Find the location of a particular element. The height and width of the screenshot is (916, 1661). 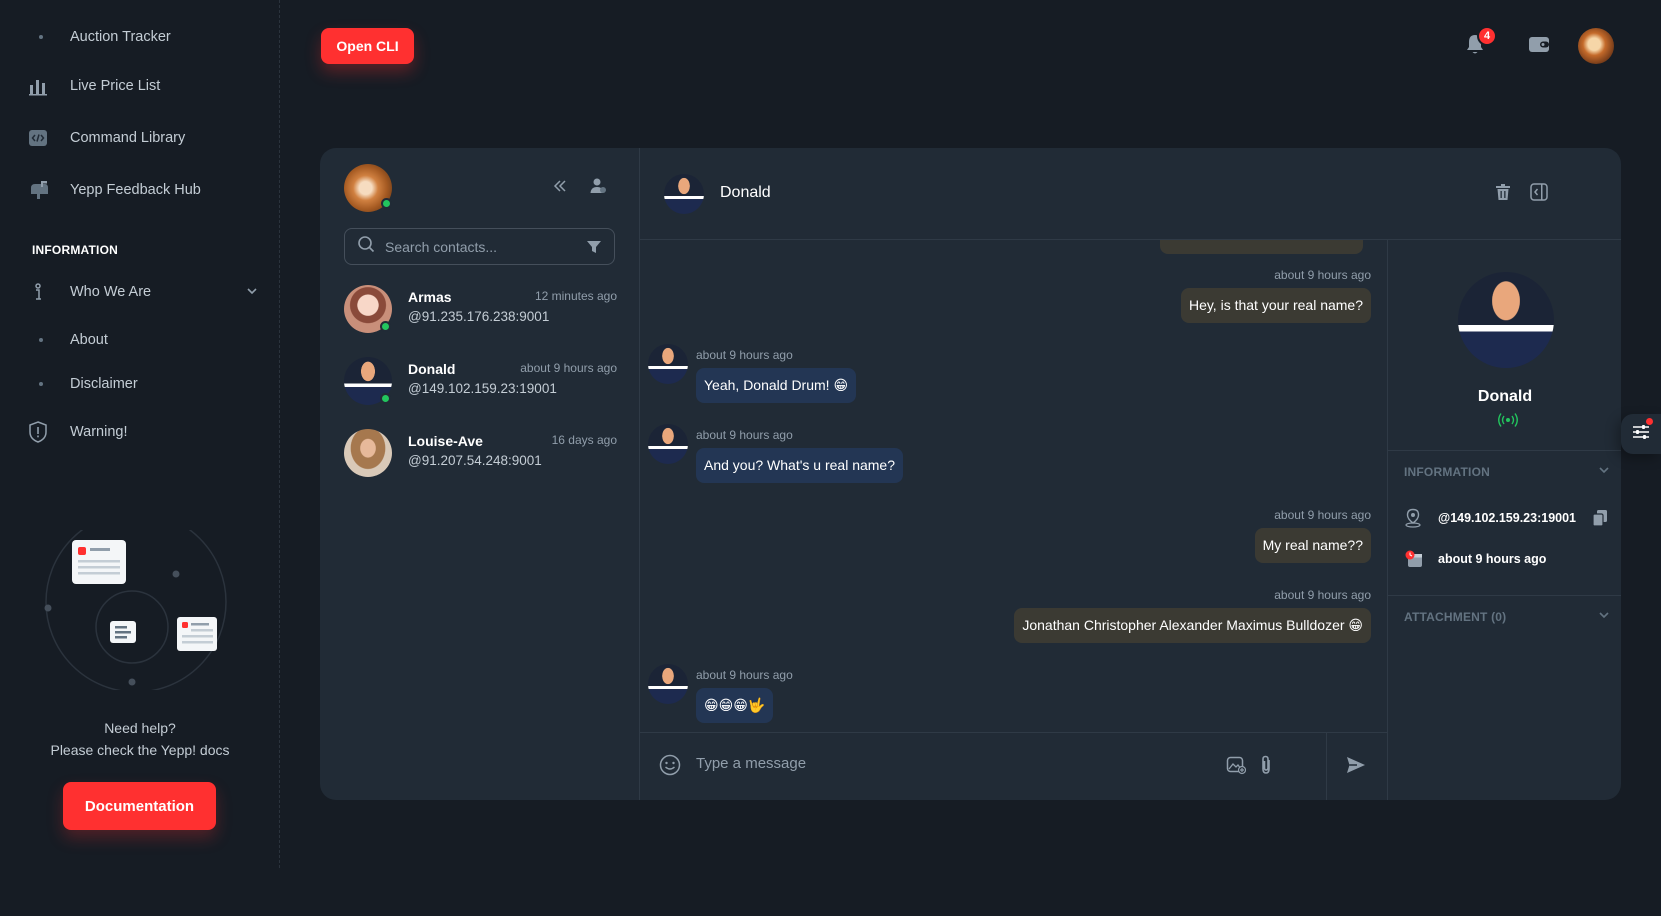

filter-icon is located at coordinates (594, 247).